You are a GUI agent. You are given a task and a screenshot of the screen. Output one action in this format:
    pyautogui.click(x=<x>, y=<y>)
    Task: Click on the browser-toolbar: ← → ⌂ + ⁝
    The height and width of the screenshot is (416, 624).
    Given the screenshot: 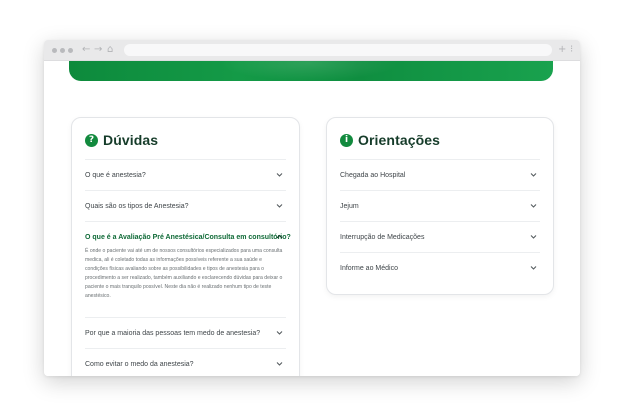 What is the action you would take?
    pyautogui.click(x=312, y=50)
    